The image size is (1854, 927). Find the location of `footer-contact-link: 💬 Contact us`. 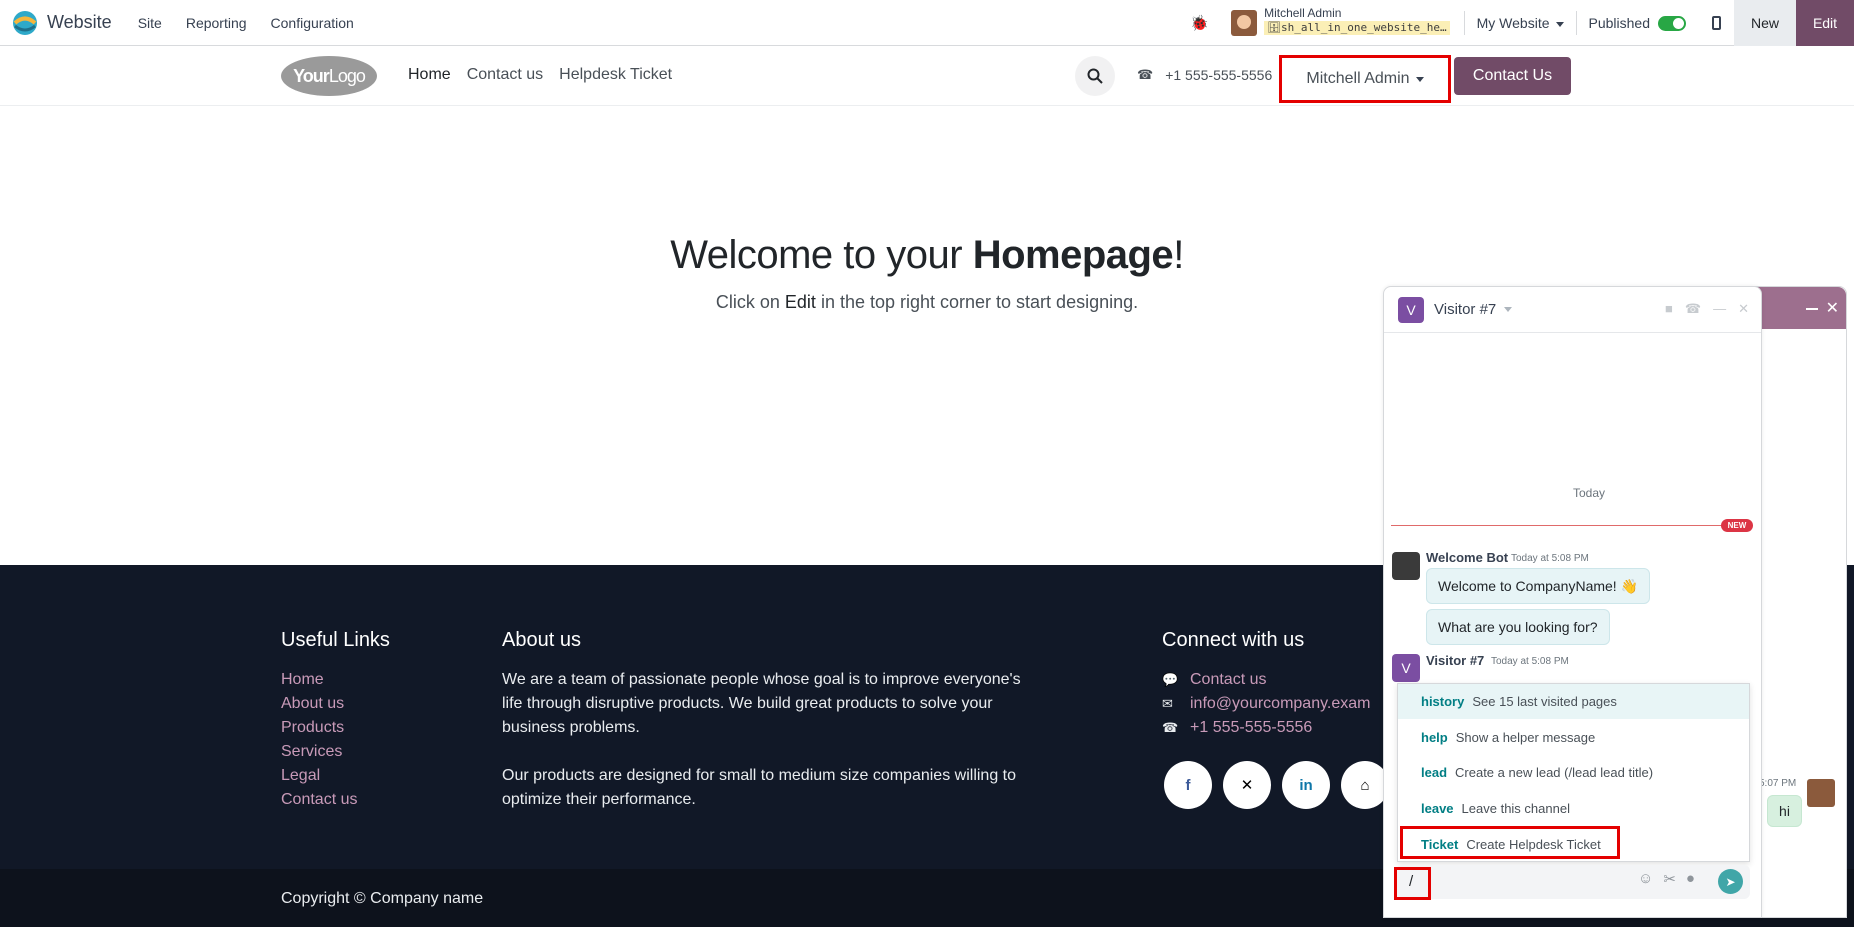

footer-contact-link: 💬 Contact us is located at coordinates (1266, 680).